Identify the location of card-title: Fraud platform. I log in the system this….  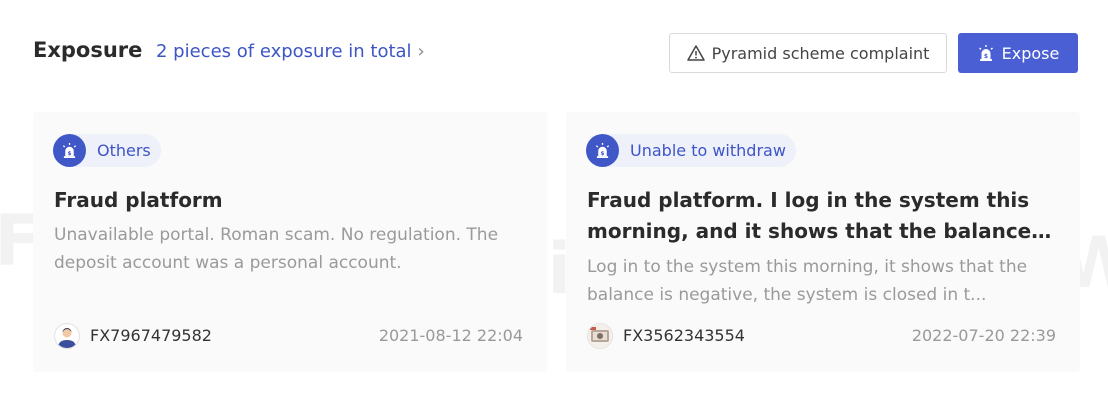
(809, 215).